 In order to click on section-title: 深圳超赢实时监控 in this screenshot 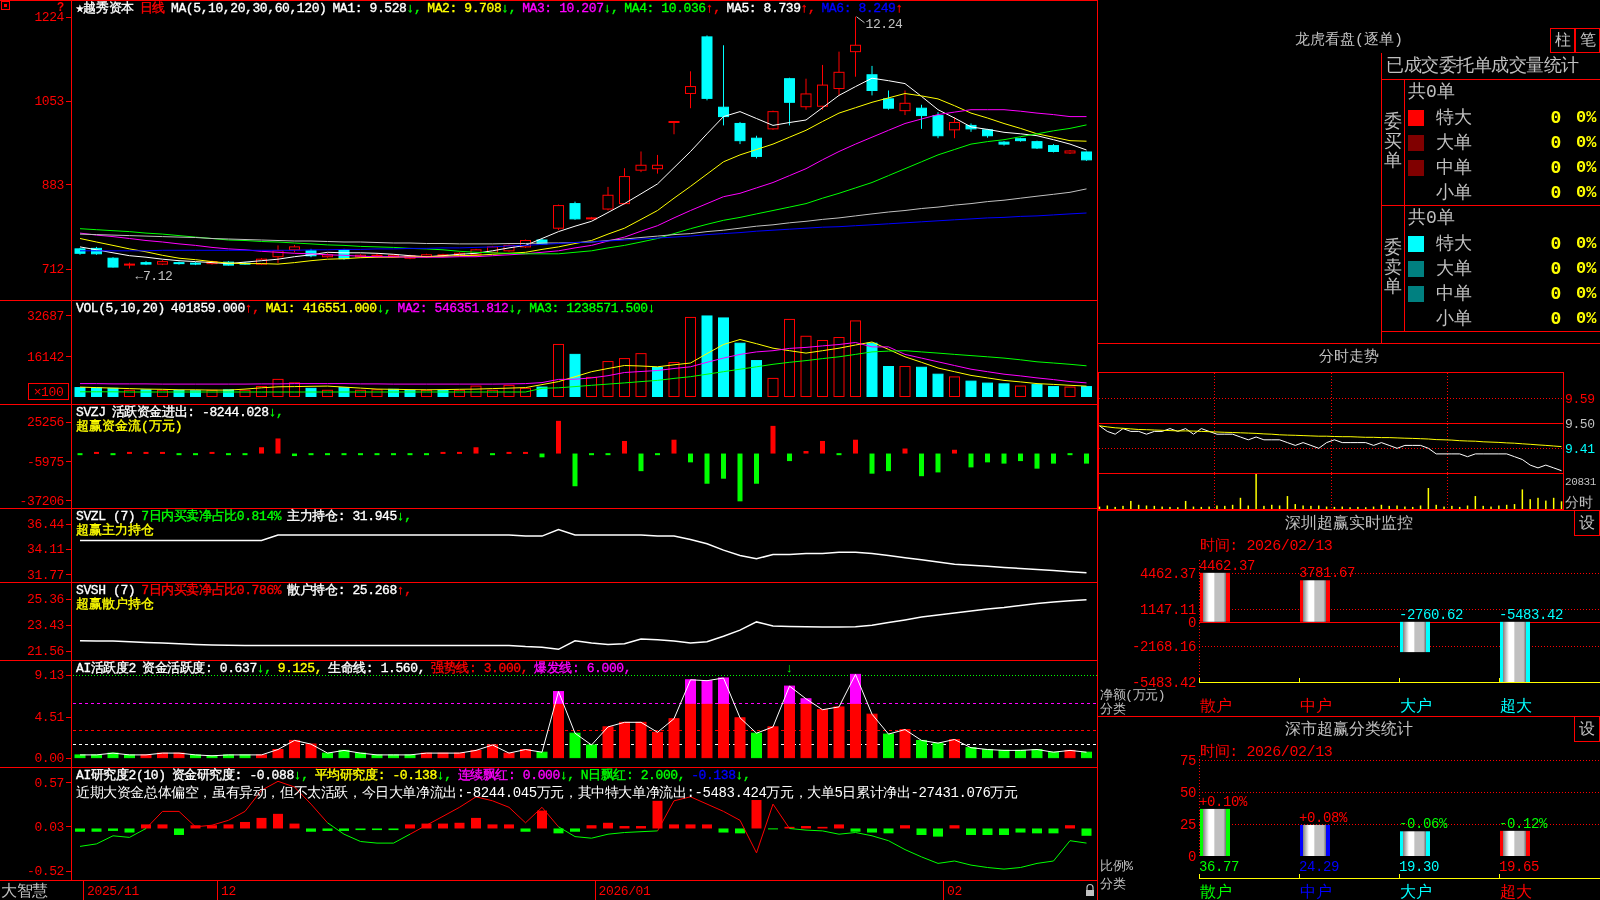, I will do `click(1349, 524)`.